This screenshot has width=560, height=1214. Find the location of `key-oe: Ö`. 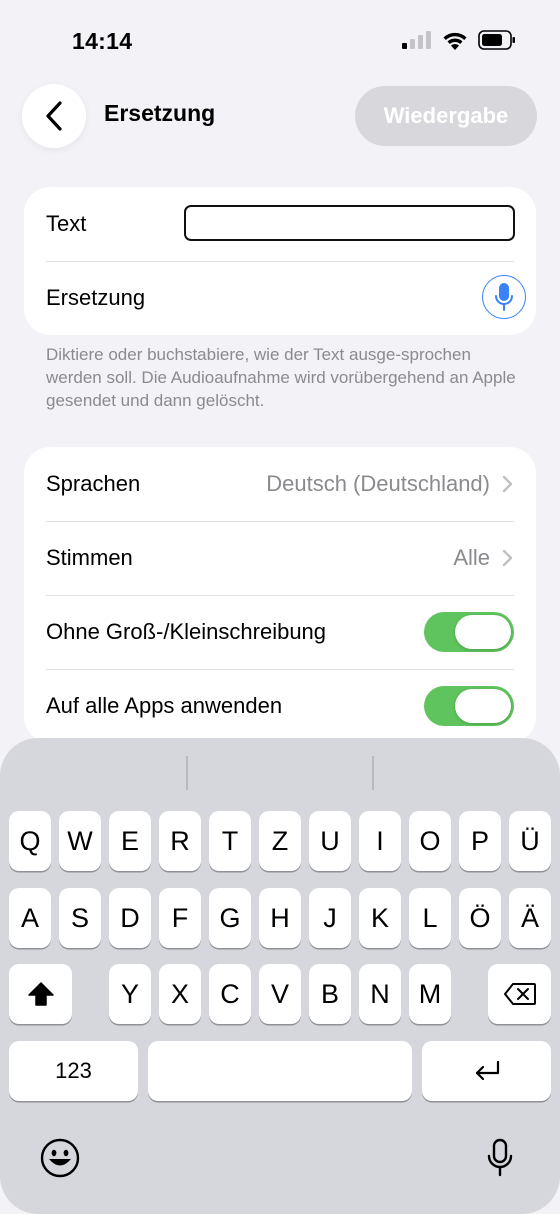

key-oe: Ö is located at coordinates (480, 918).